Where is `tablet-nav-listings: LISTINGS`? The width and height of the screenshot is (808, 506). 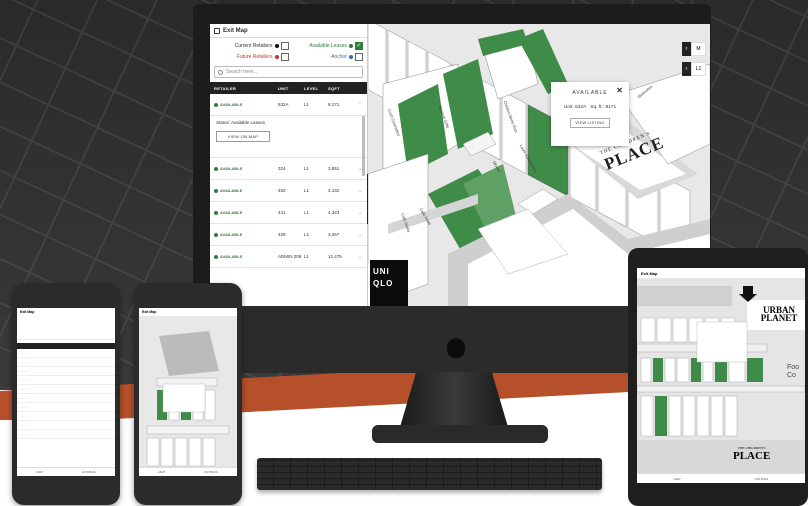
tablet-nav-listings: LISTINGS is located at coordinates (761, 479).